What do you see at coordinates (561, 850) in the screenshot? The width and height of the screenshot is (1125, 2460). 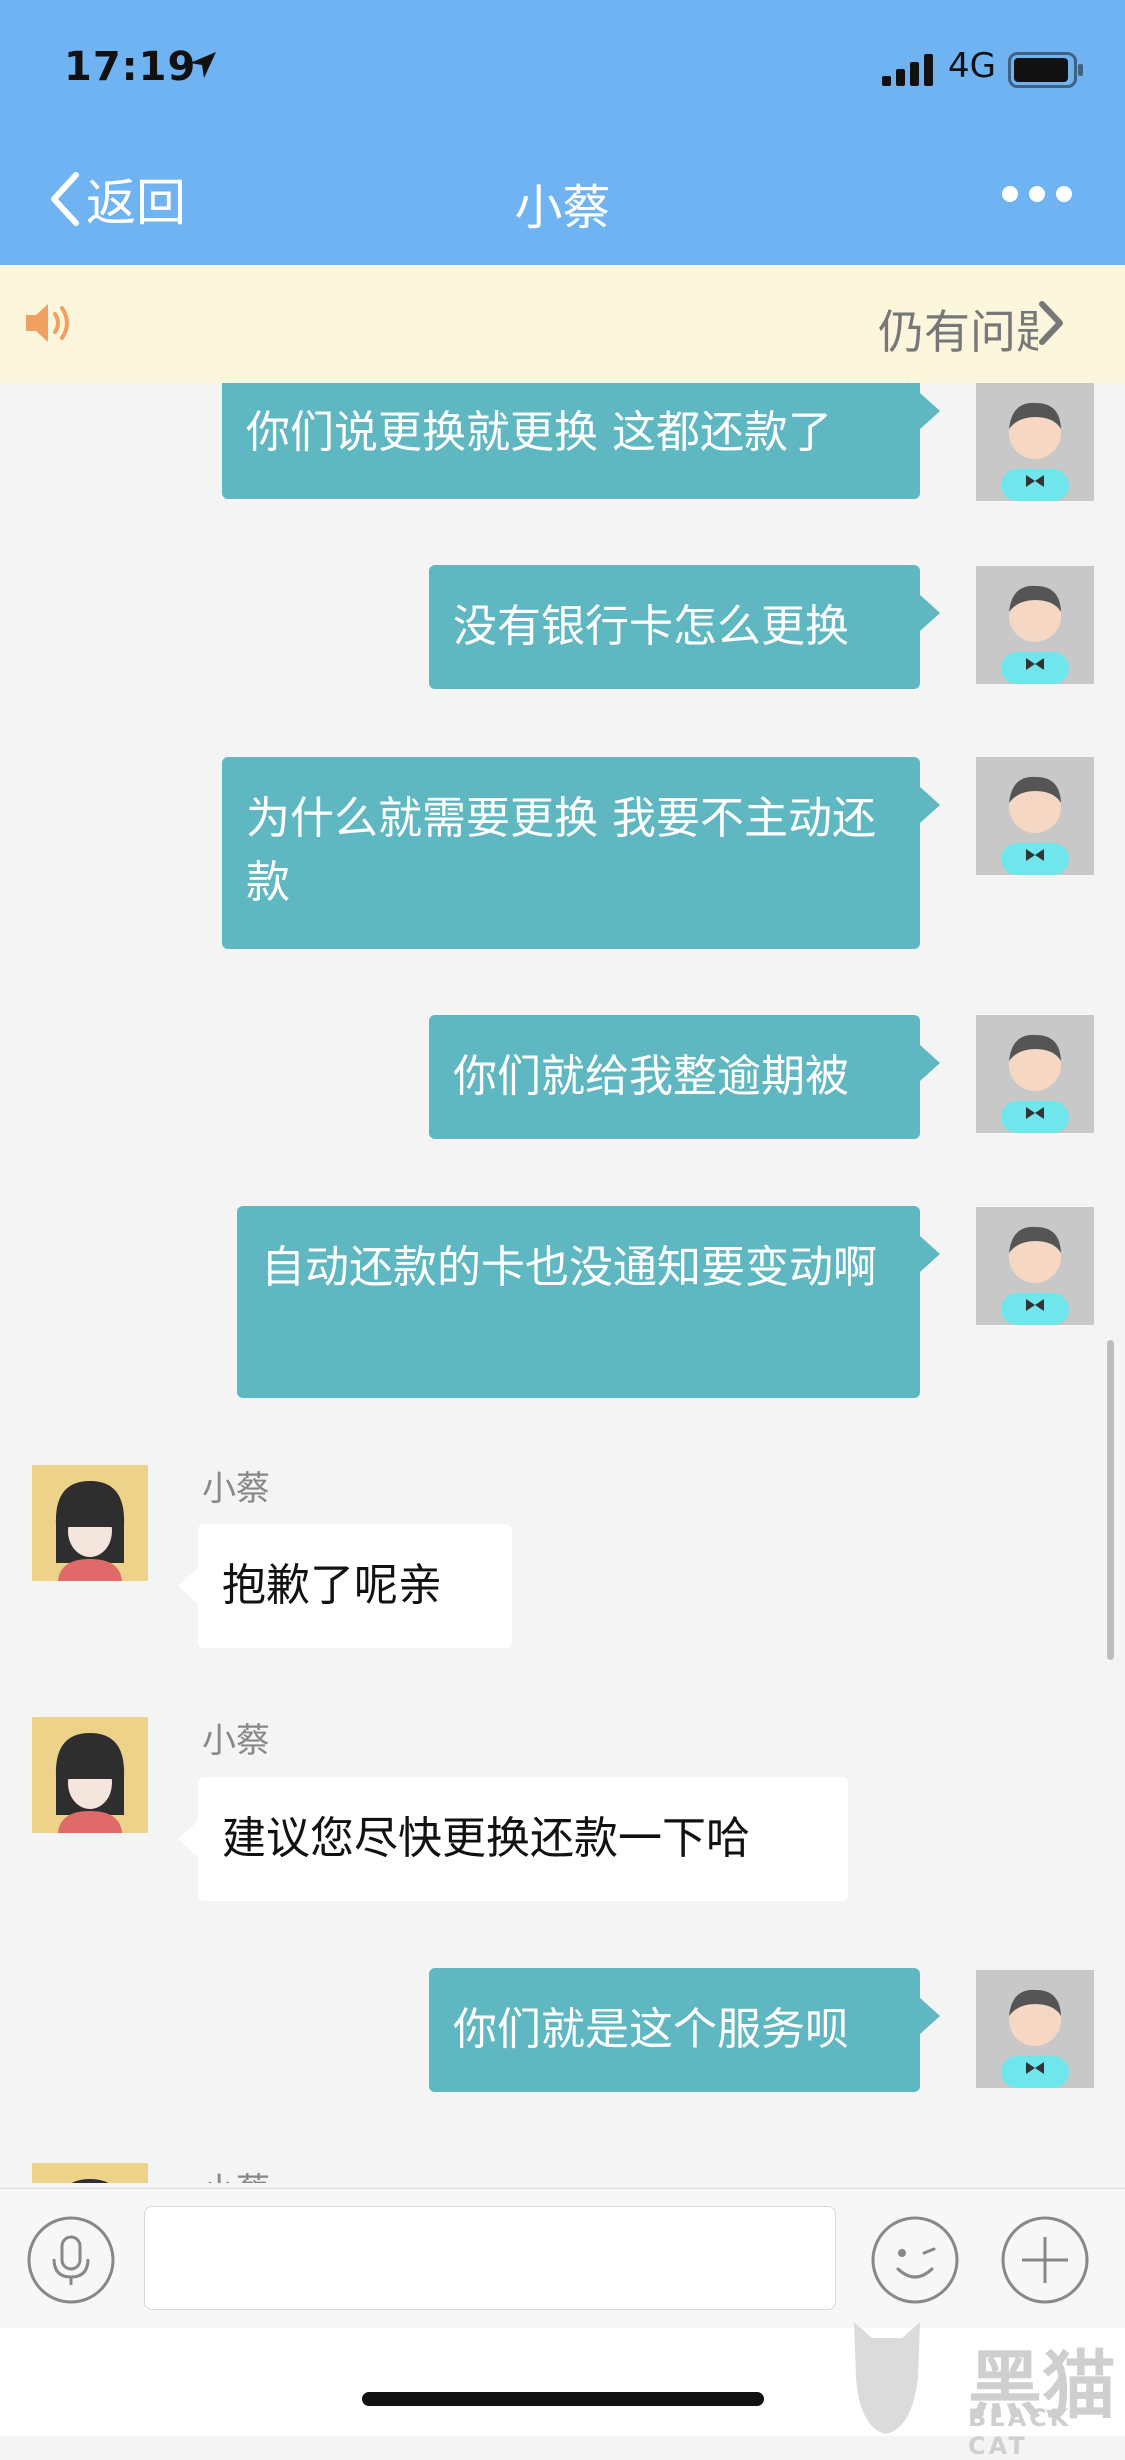 I see `message-text: 为什么就需要更换 我要不主动还款` at bounding box center [561, 850].